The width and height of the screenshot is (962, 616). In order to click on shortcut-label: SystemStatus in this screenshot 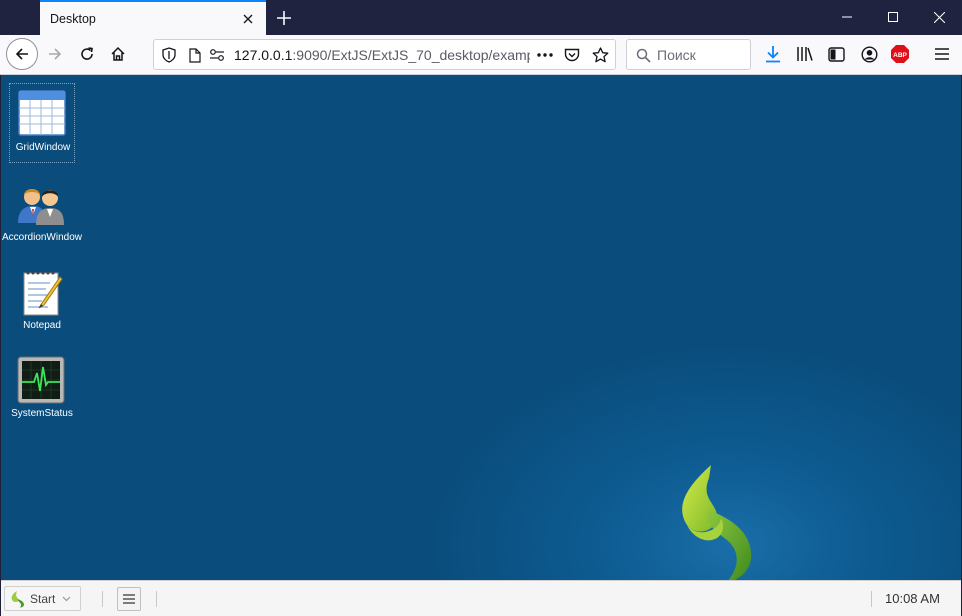, I will do `click(42, 413)`.